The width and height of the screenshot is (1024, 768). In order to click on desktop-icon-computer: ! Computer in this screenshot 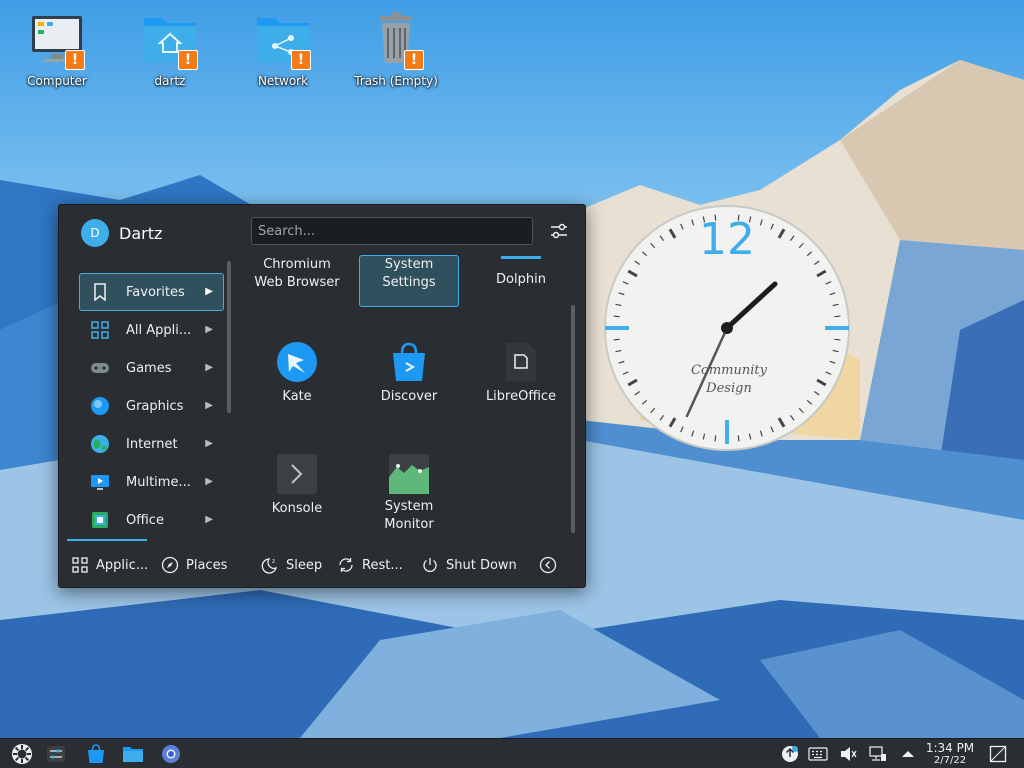, I will do `click(57, 49)`.